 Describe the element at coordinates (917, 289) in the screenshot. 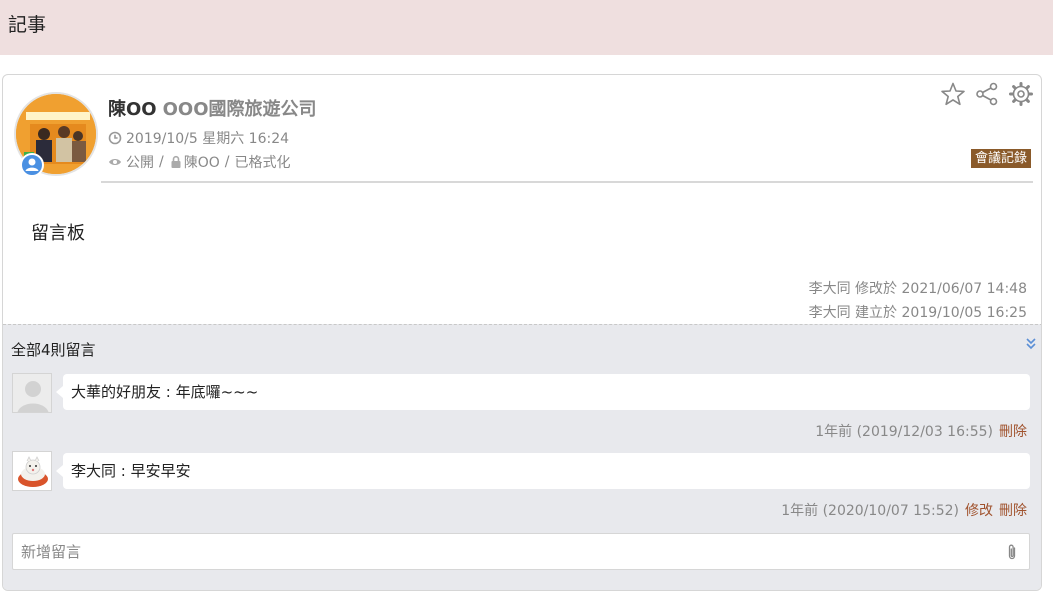

I see `modified-info: 李大同 修改於 2021/06/07 14:48` at that location.